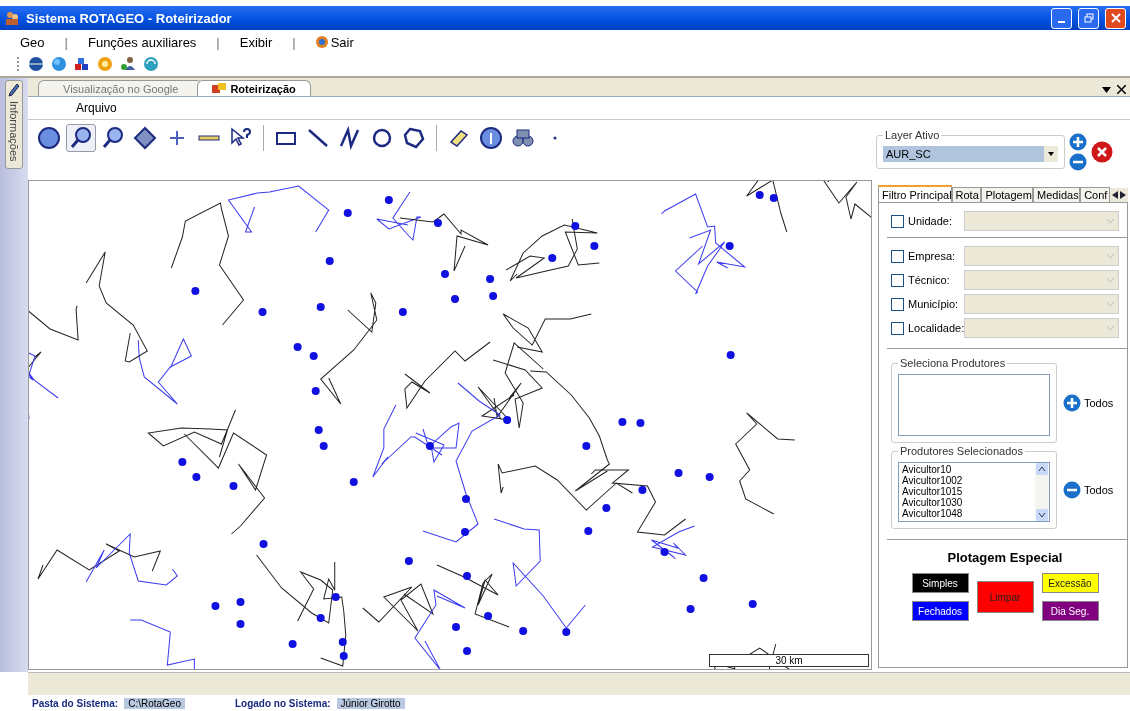 Image resolution: width=1130 pixels, height=711 pixels. What do you see at coordinates (967, 502) in the screenshot?
I see `list-item: Avicultor1030` at bounding box center [967, 502].